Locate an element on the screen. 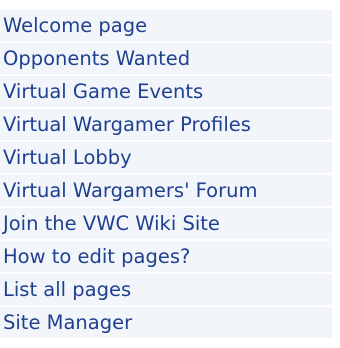 This screenshot has width=340, height=348. nav-link-join-vwc-wiki: Join the VWC Wiki Site is located at coordinates (166, 223).